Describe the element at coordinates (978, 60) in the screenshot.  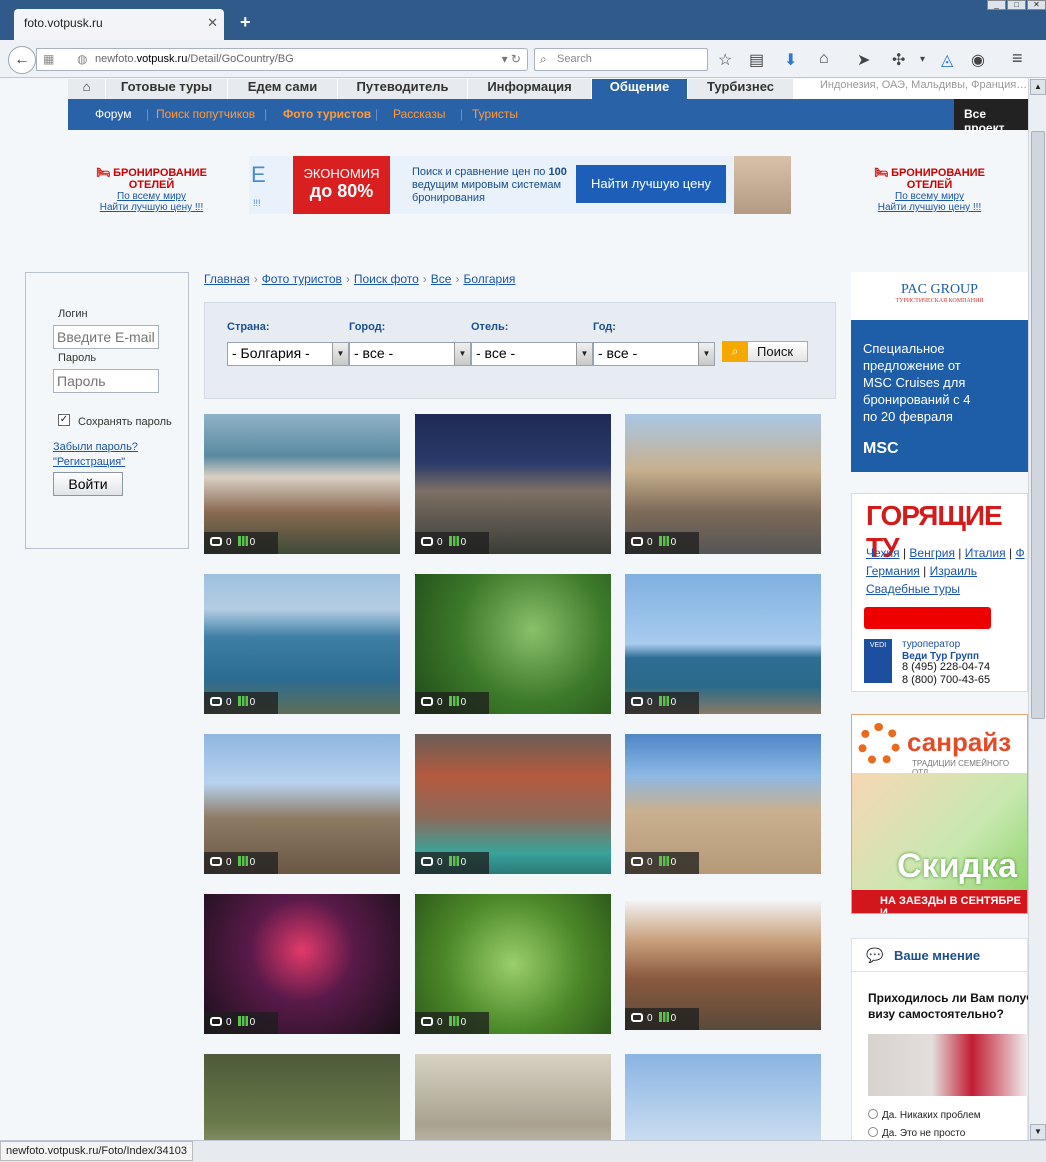
I see `sync-icon: ◉` at that location.